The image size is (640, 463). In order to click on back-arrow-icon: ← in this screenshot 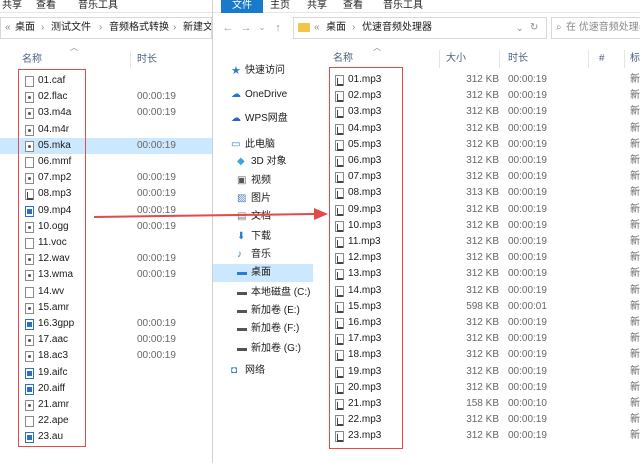, I will do `click(228, 28)`.